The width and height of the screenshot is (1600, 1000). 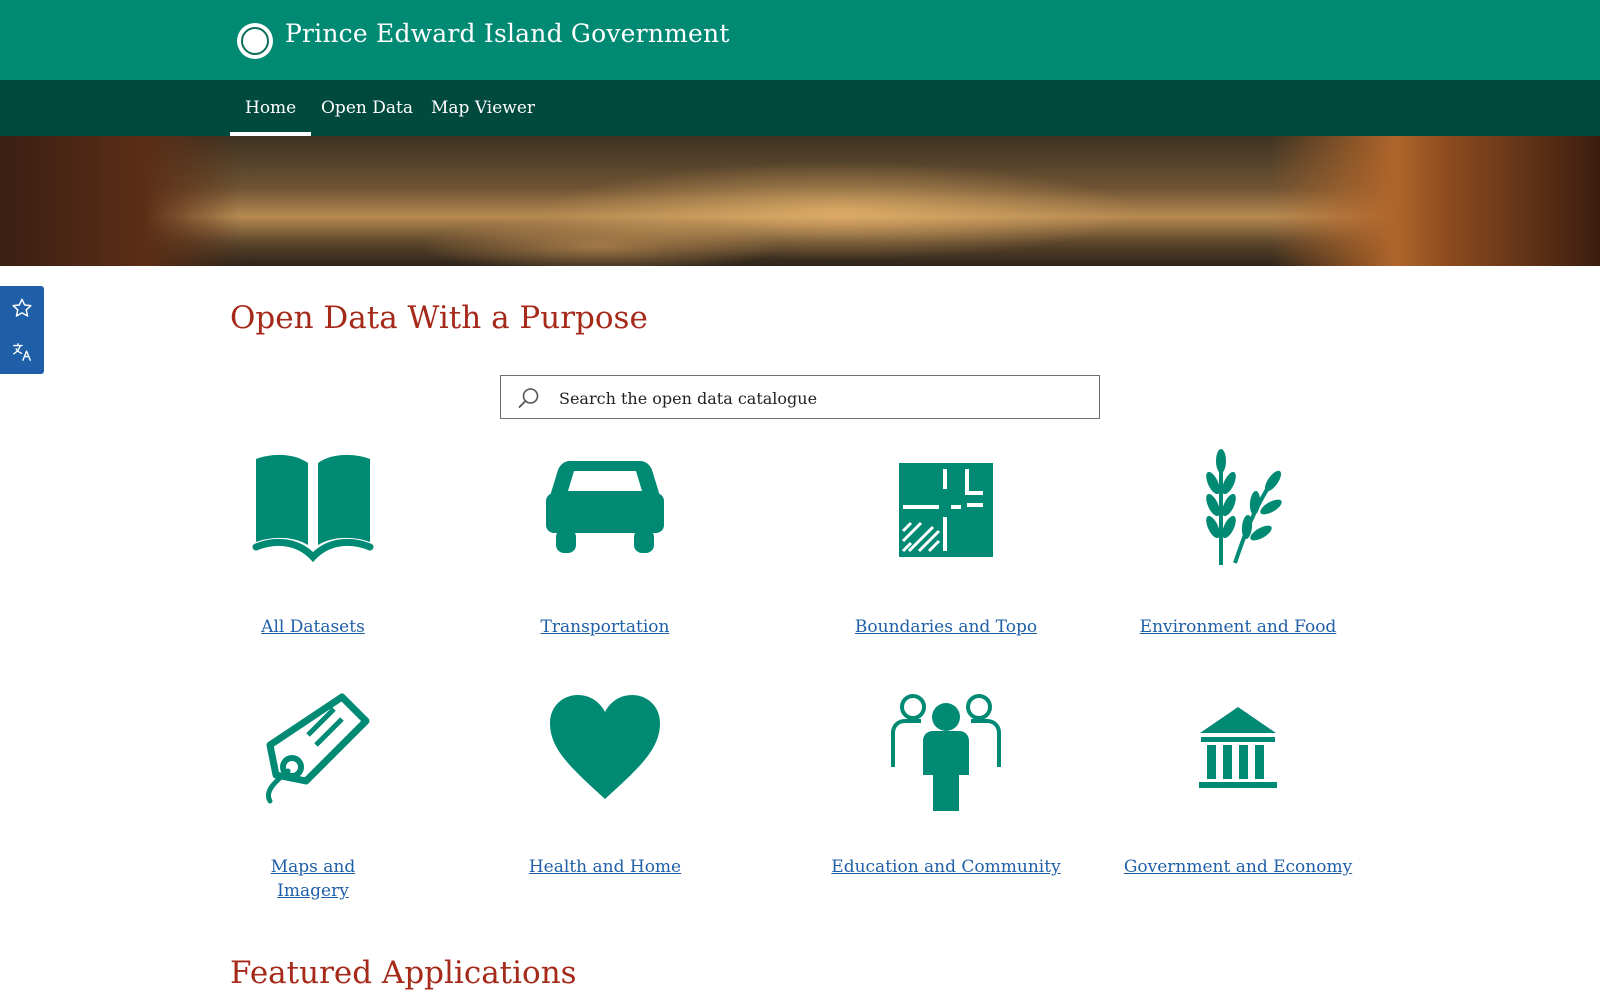 I want to click on category-education-and-community: Education and Community, so click(x=946, y=782).